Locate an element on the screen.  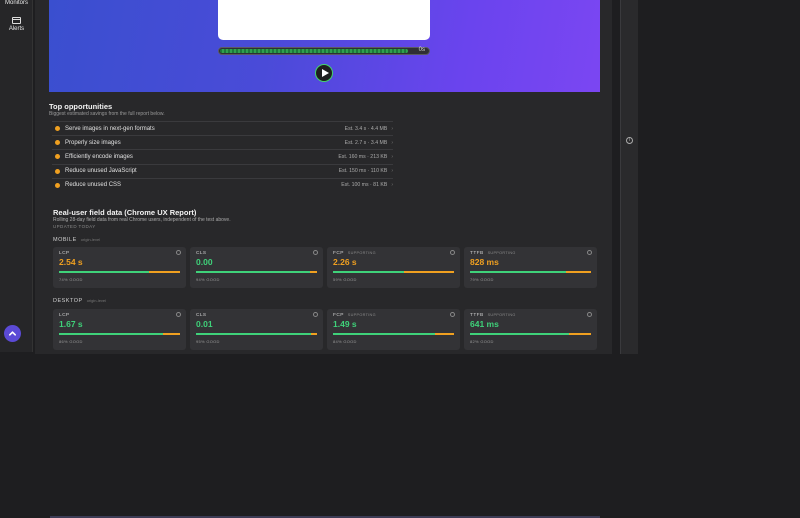
metric-value: 828 ms is located at coordinates (484, 262).